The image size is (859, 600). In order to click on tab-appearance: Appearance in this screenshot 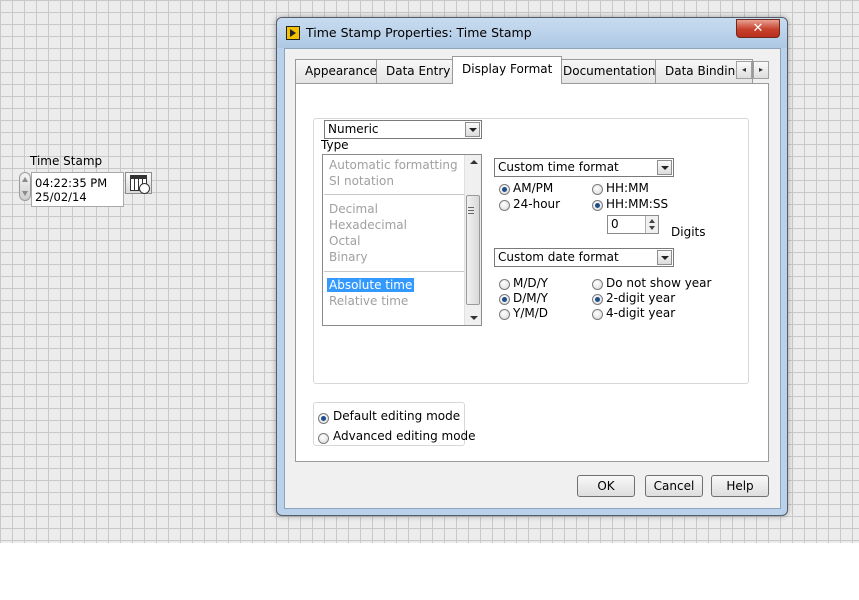, I will do `click(341, 71)`.